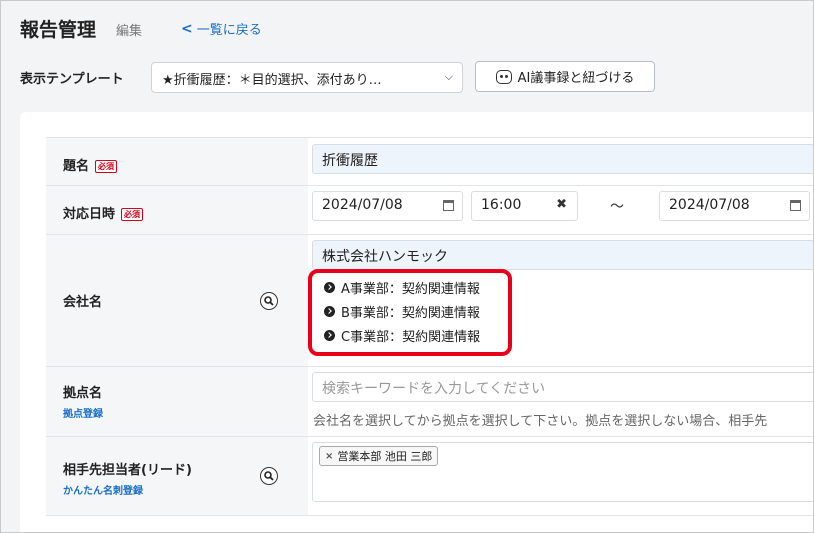 This screenshot has height=533, width=814. Describe the element at coordinates (561, 204) in the screenshot. I see `clear-icon: ✖` at that location.